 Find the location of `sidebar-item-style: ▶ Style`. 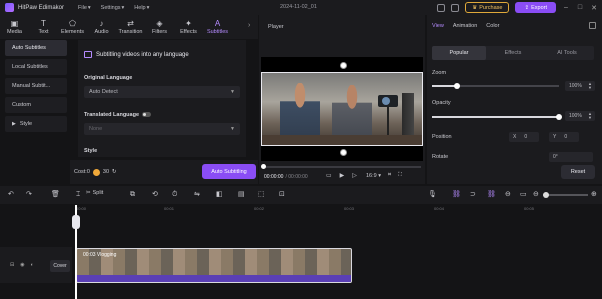

sidebar-item-style: ▶ Style is located at coordinates (36, 124).